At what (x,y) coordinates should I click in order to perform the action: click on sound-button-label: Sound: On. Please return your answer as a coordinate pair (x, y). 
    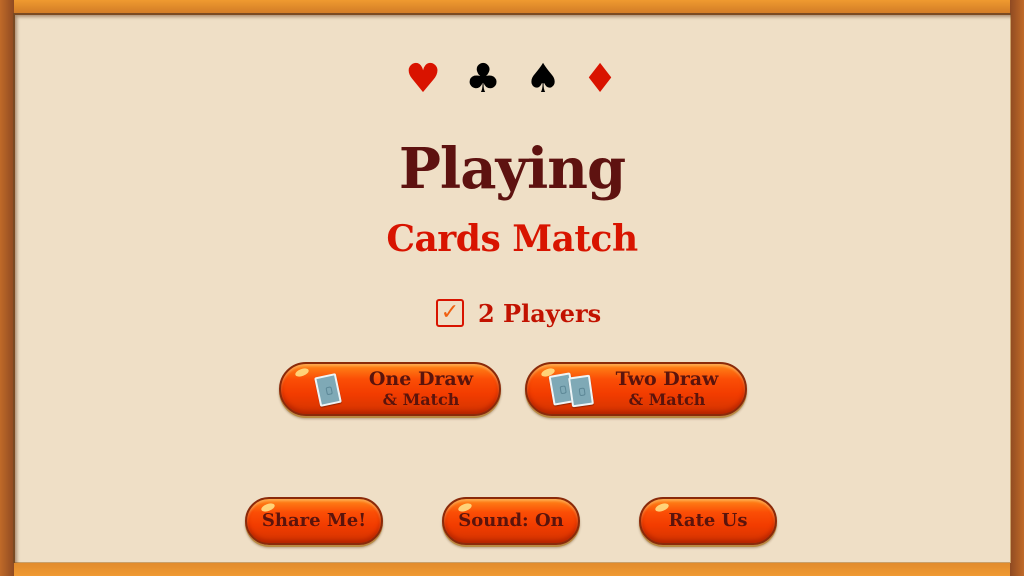
    Looking at the image, I should click on (511, 520).